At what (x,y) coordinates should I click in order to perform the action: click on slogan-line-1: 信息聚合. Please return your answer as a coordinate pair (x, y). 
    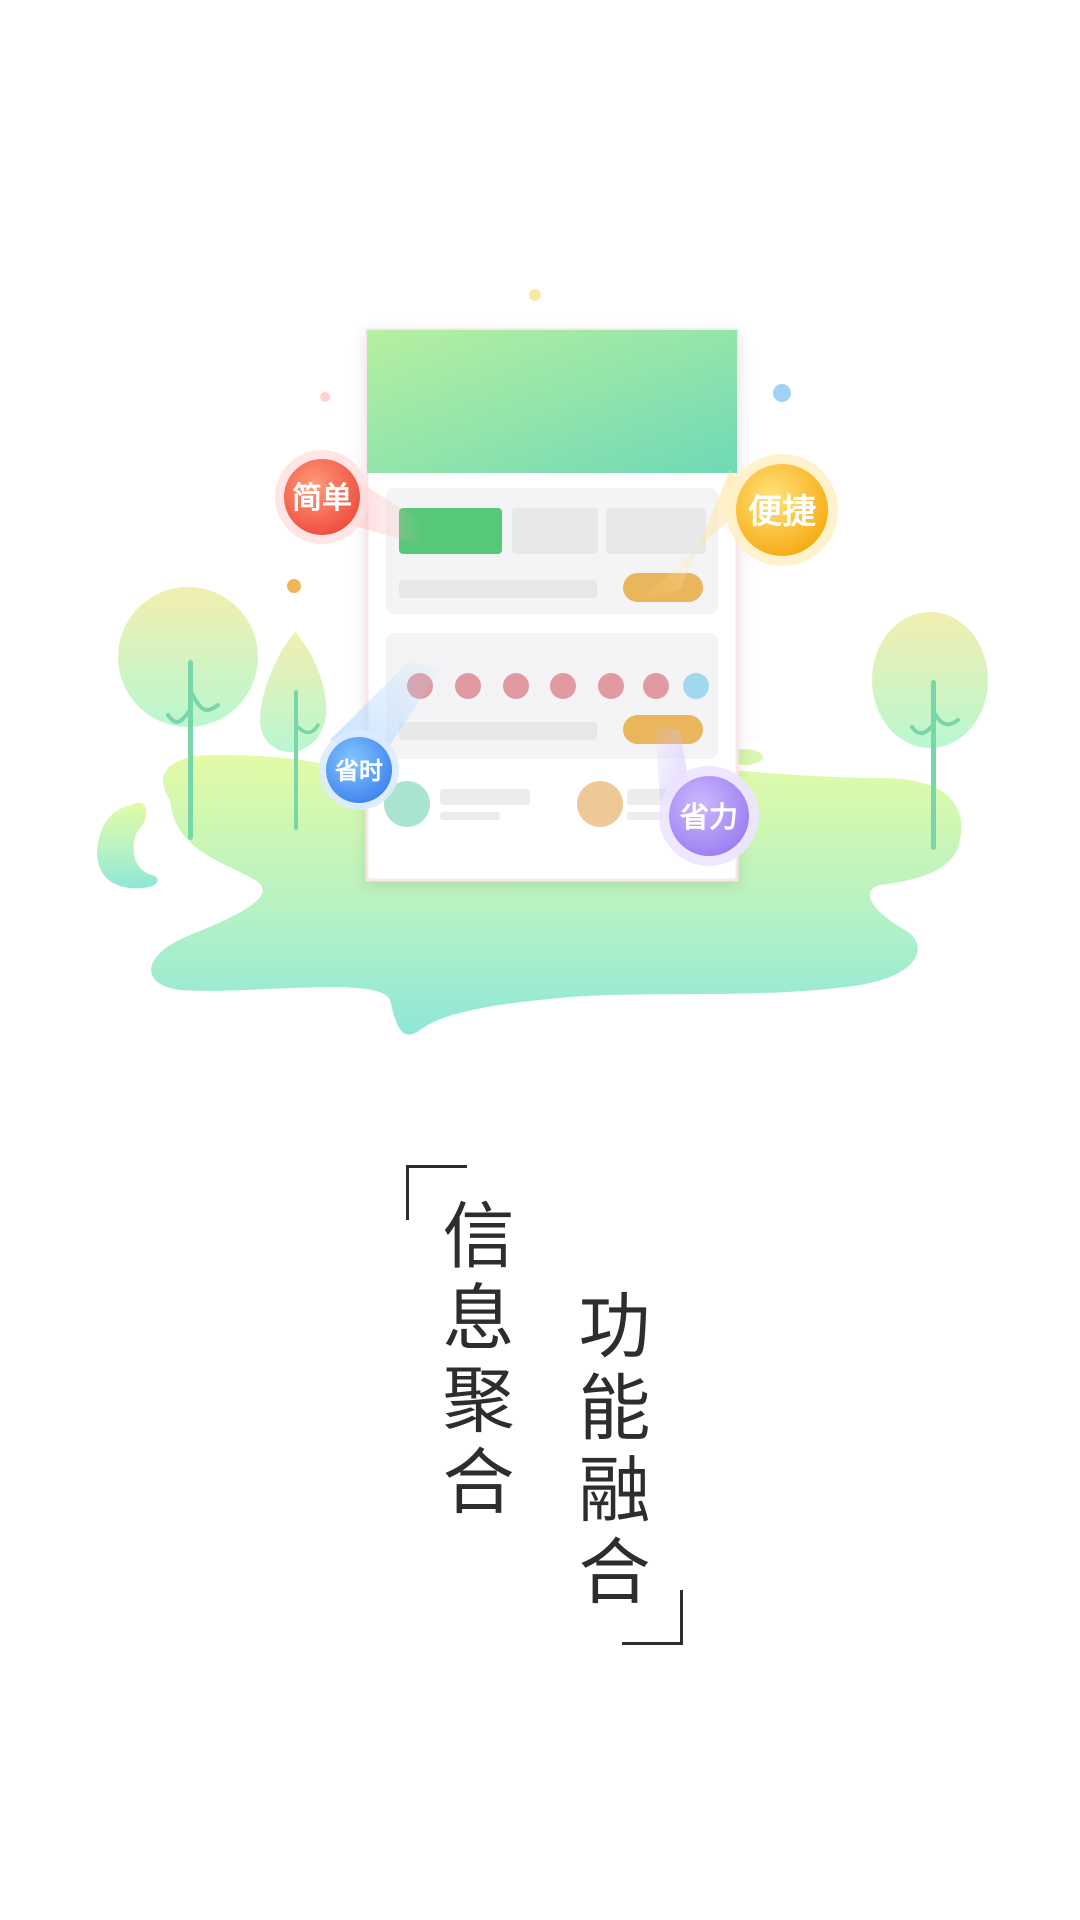
    Looking at the image, I should click on (472, 1362).